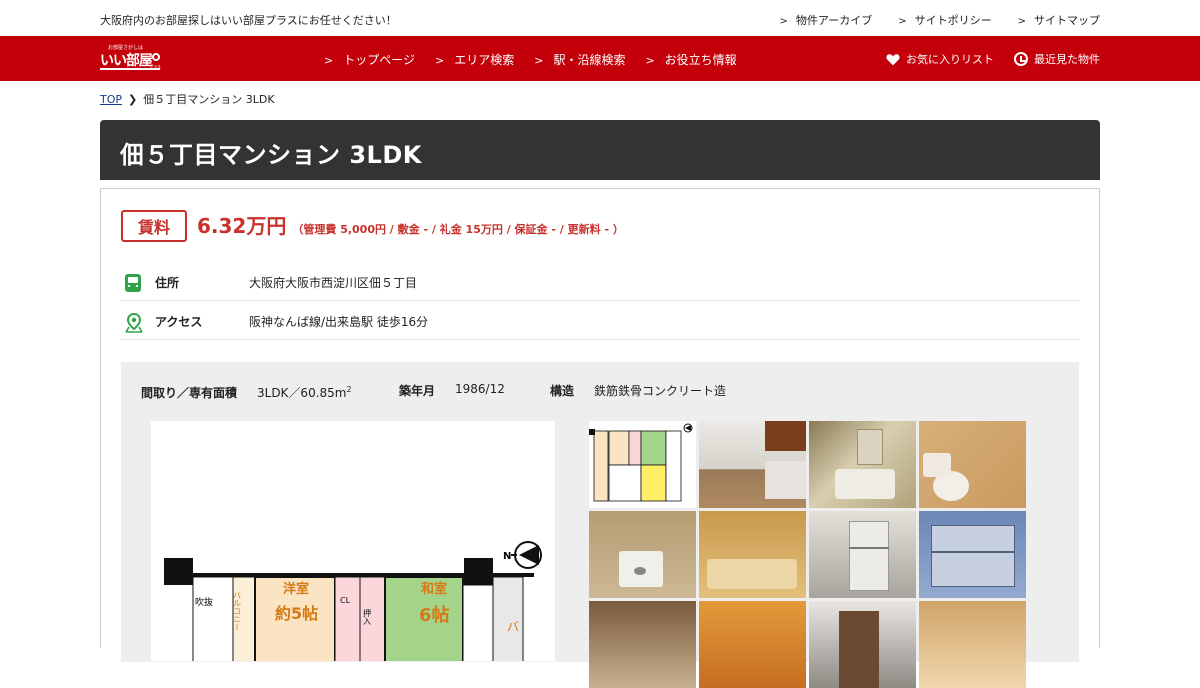  I want to click on main-nav: > トップページ > エリア検索 > 駅・沿線検索 > お役立ち情報, so click(530, 59).